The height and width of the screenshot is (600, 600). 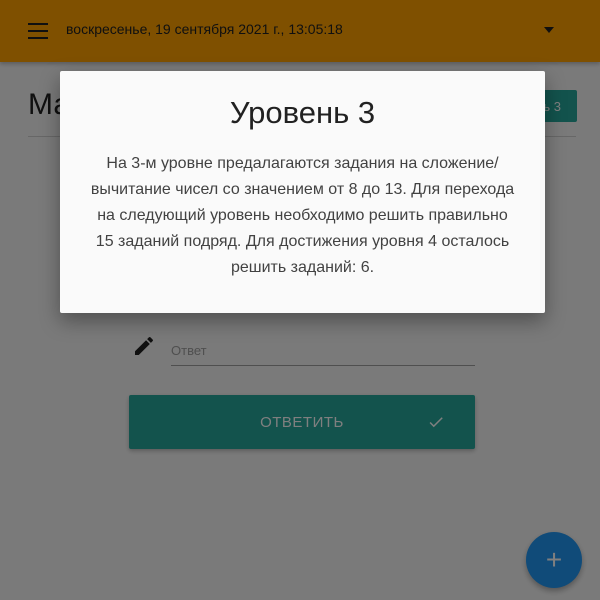 What do you see at coordinates (302, 112) in the screenshot?
I see `modal-title: Уровень 3` at bounding box center [302, 112].